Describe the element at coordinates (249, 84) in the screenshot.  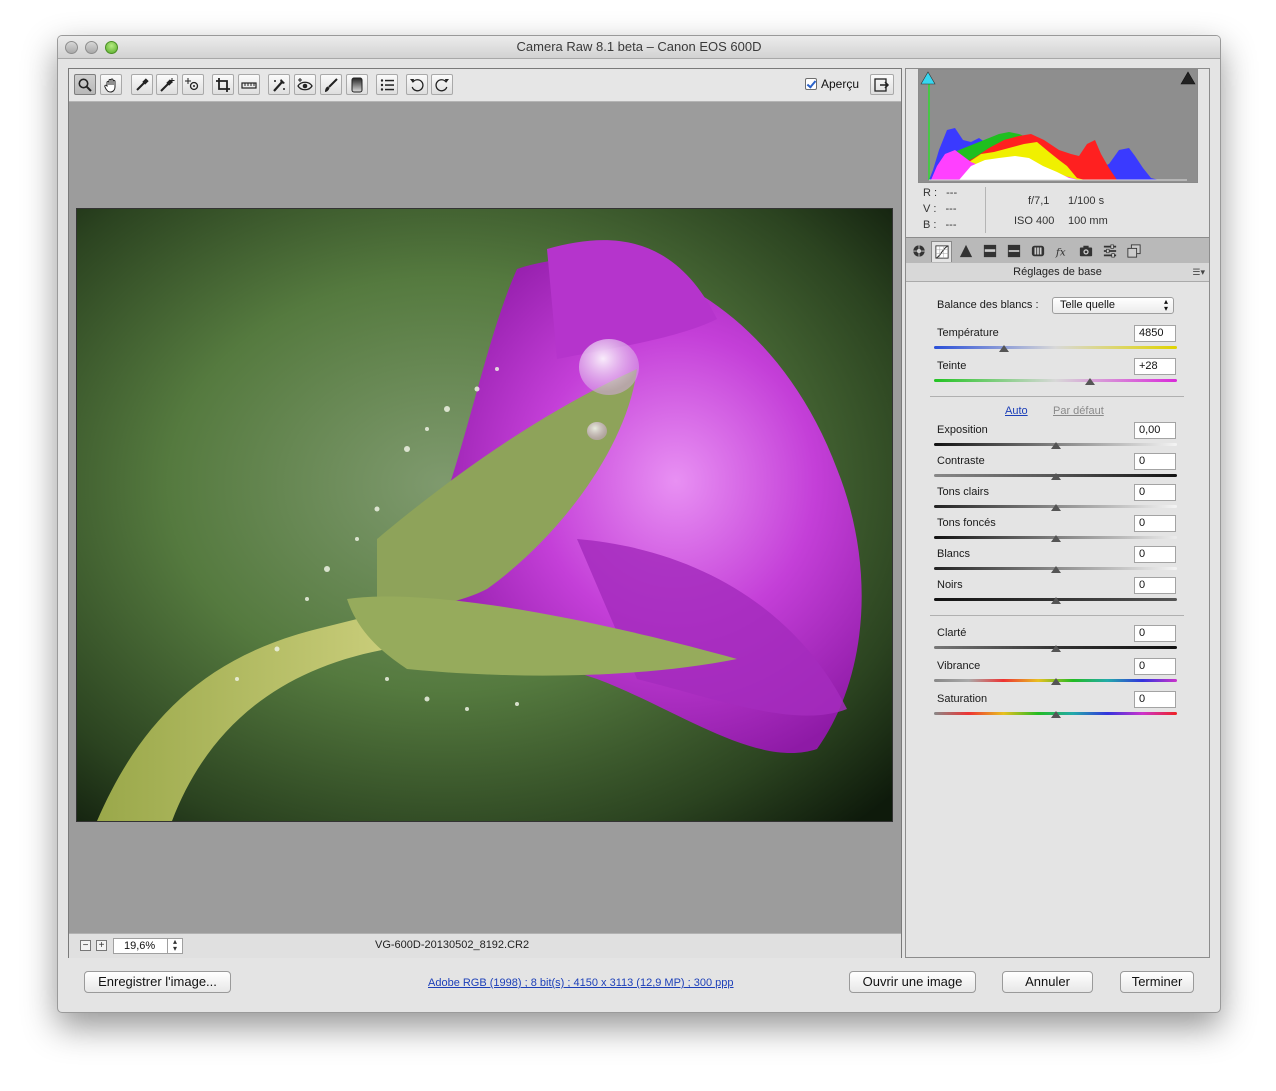
I see `straighten-tool-icon` at that location.